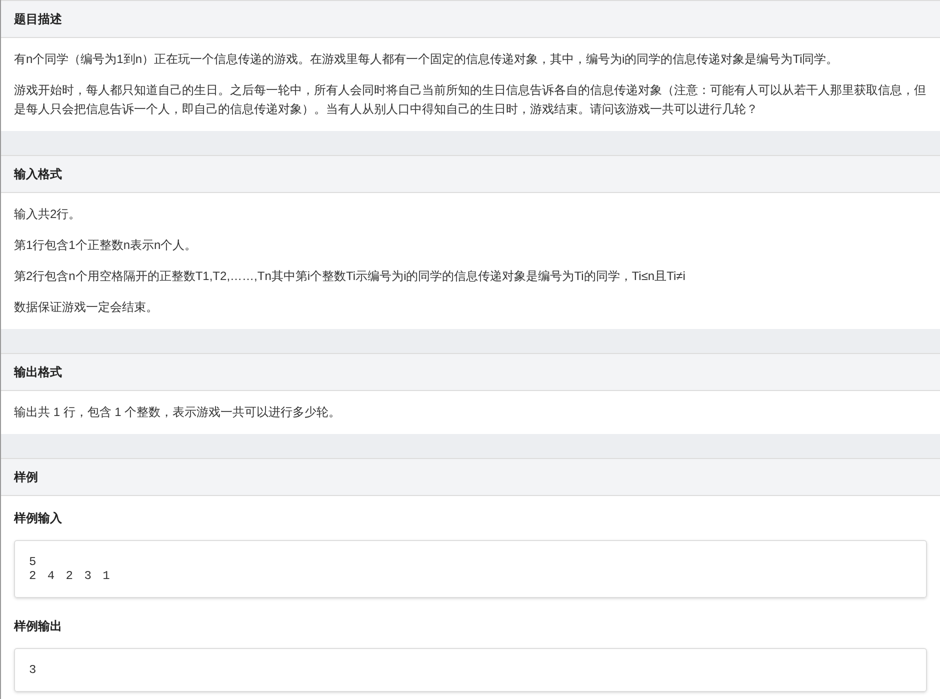 This screenshot has width=940, height=699. What do you see at coordinates (470, 19) in the screenshot?
I see `section-header: 题目描述` at bounding box center [470, 19].